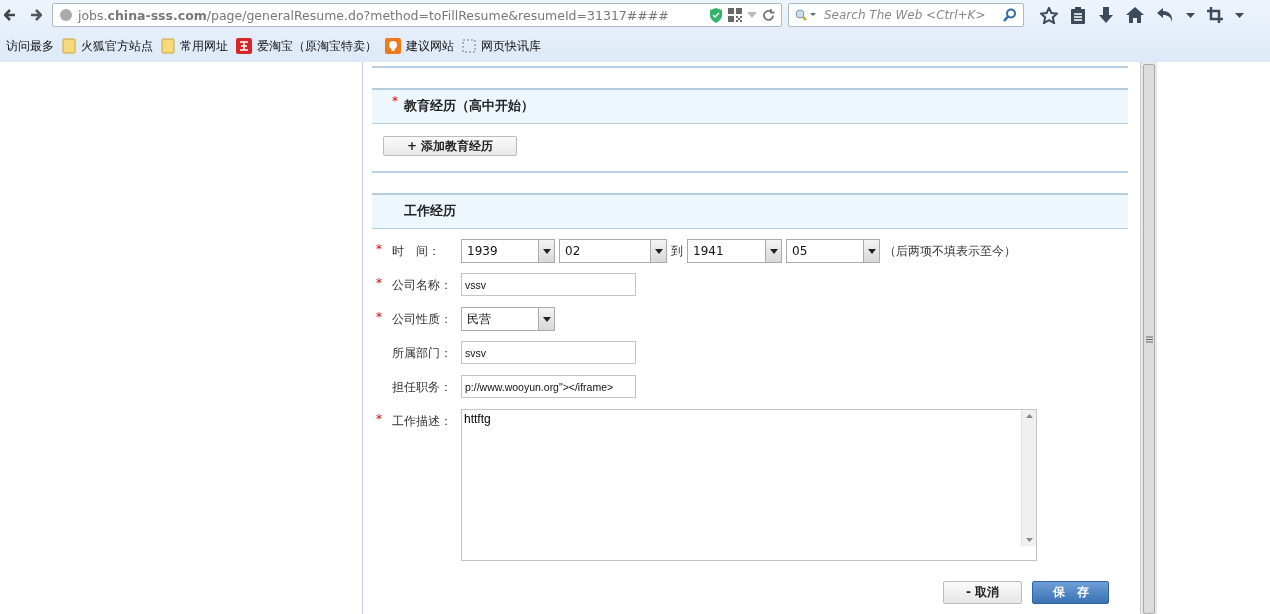  What do you see at coordinates (768, 15) in the screenshot?
I see `reload-icon` at bounding box center [768, 15].